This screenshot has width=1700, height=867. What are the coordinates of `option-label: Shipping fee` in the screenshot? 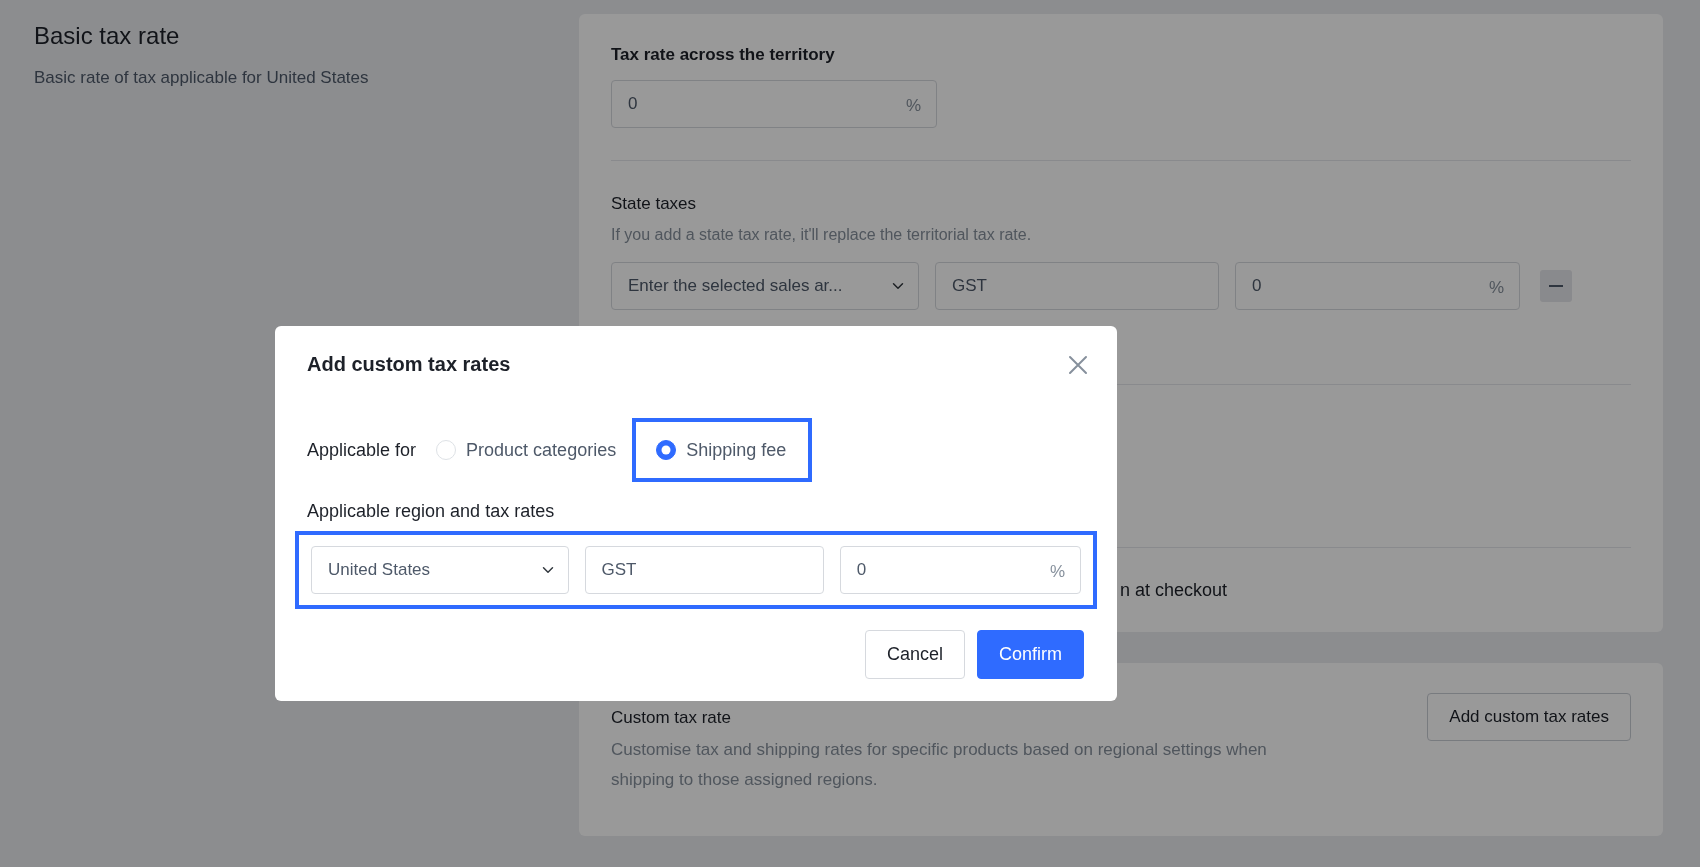 It's located at (736, 450).